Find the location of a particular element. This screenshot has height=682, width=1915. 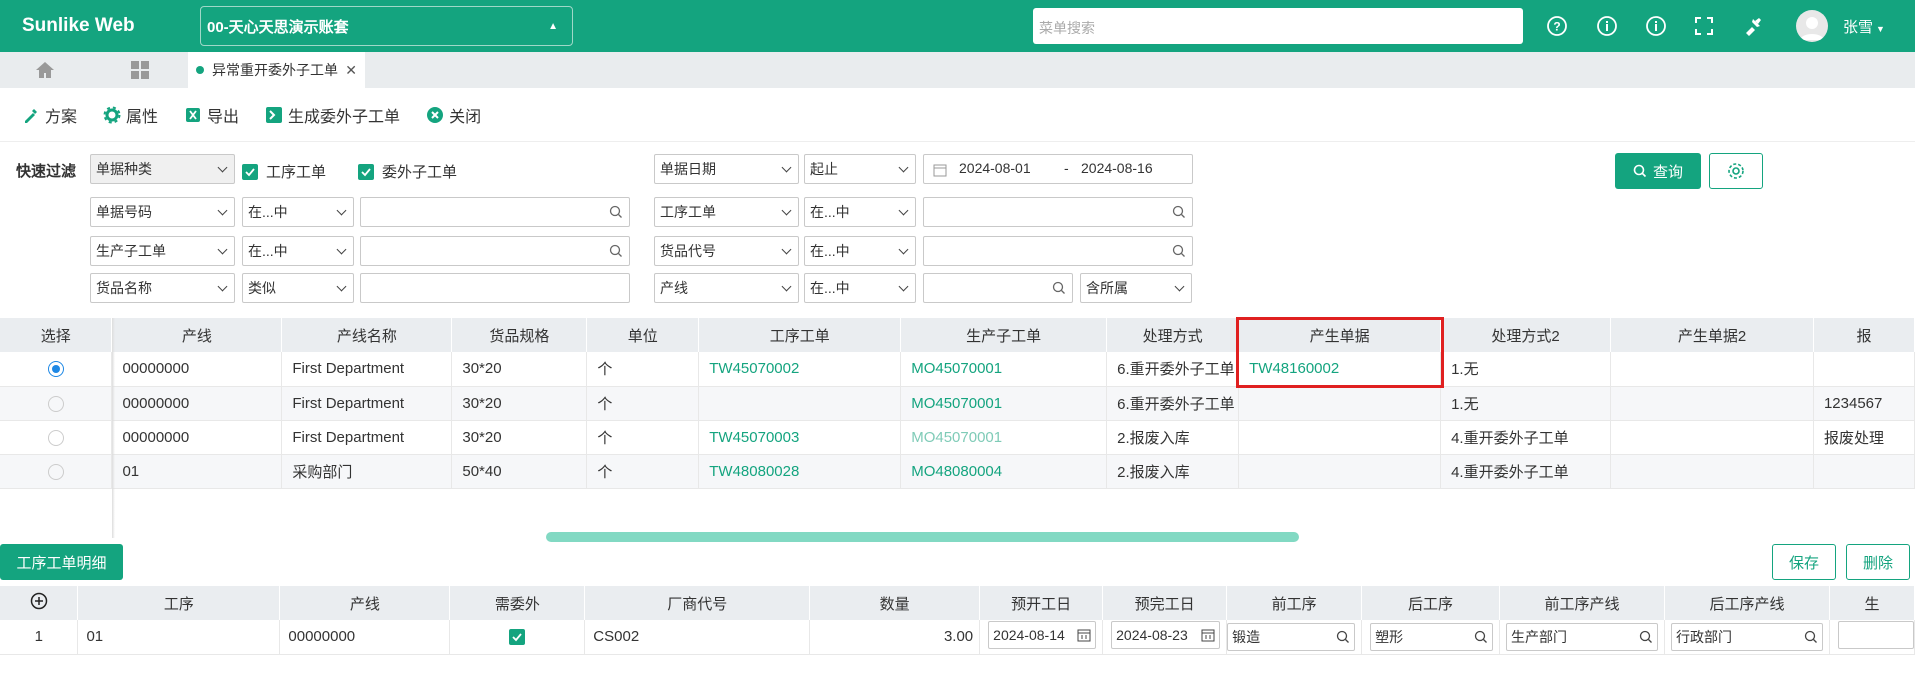

prev-proc-cell: 锻造 is located at coordinates (1294, 637).